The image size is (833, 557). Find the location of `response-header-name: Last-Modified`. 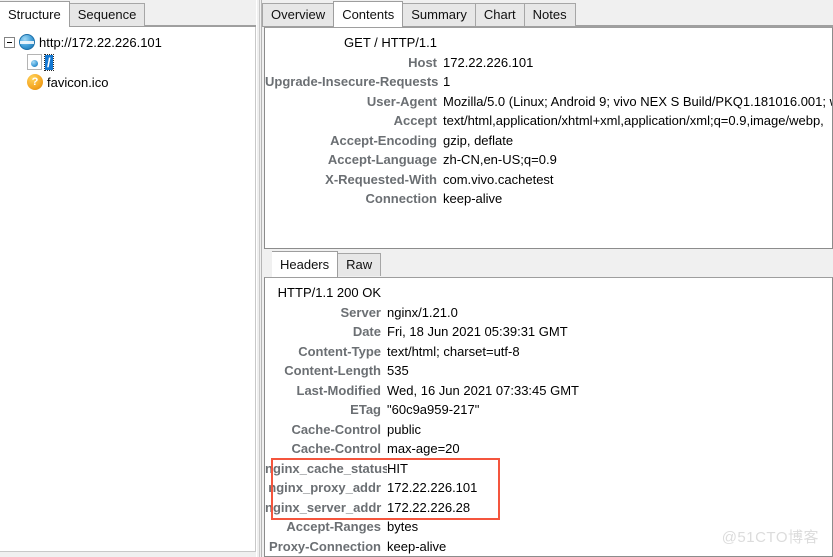

response-header-name: Last-Modified is located at coordinates (339, 390).